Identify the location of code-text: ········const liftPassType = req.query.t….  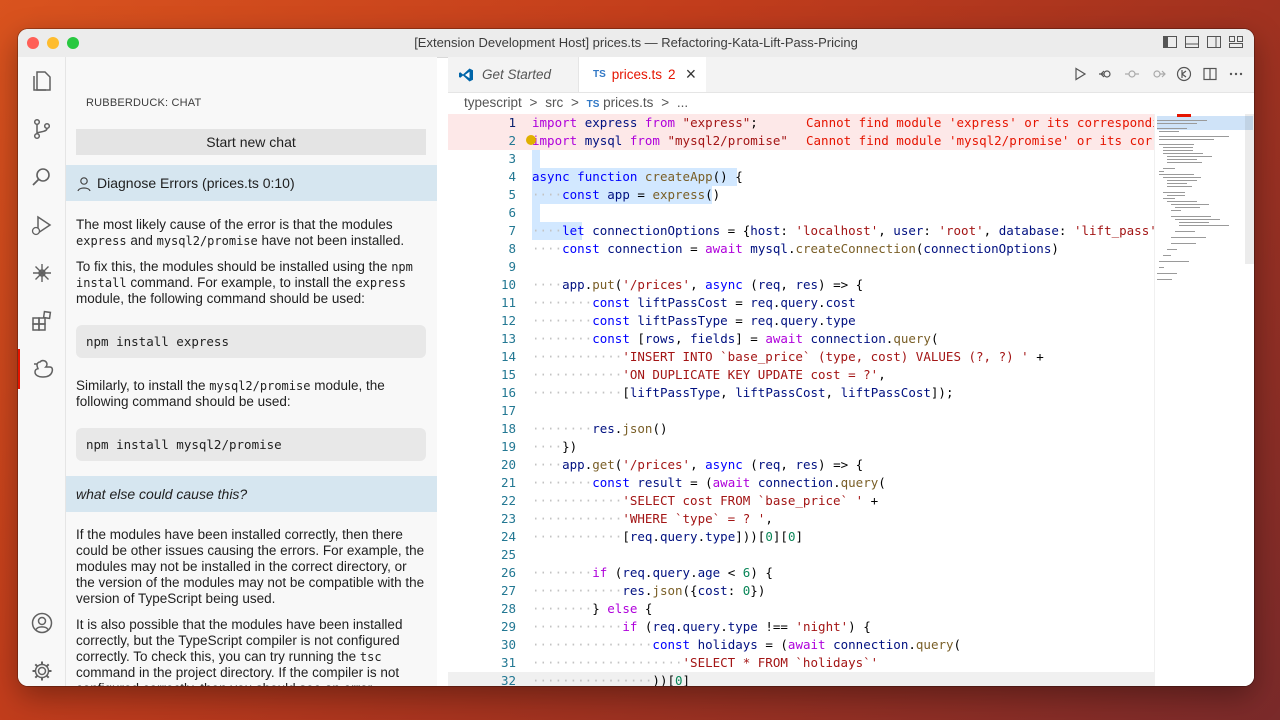
(694, 320).